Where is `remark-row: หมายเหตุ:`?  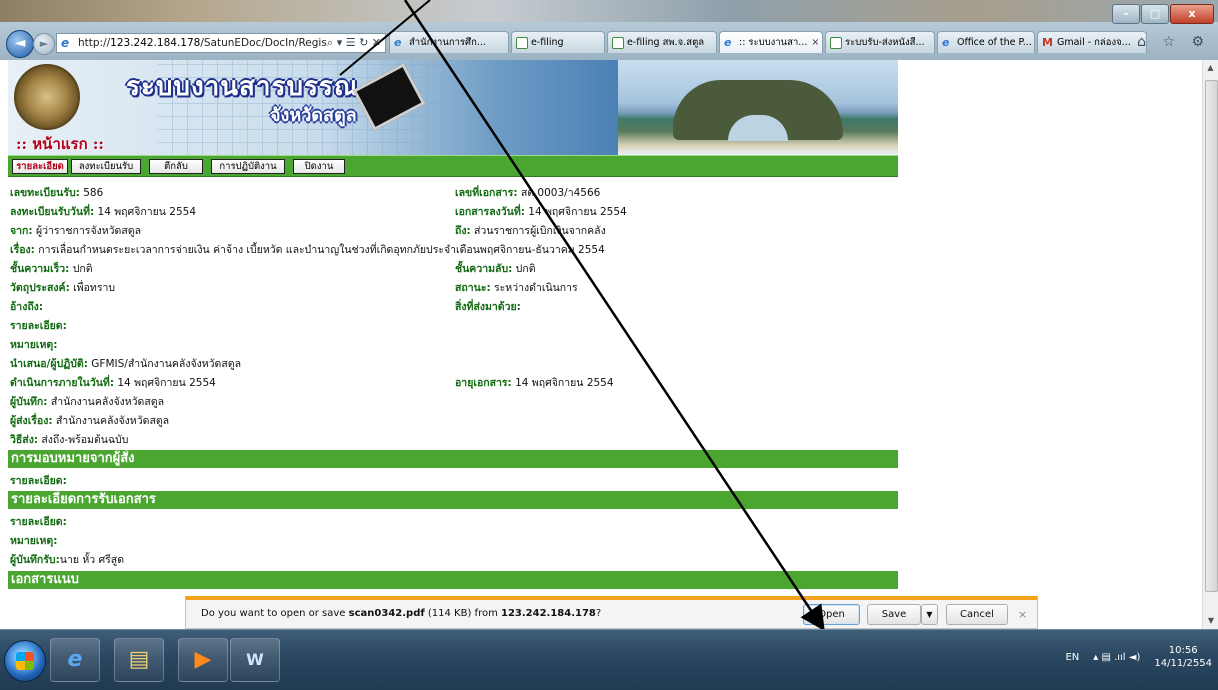 remark-row: หมายเหตุ: is located at coordinates (34, 345).